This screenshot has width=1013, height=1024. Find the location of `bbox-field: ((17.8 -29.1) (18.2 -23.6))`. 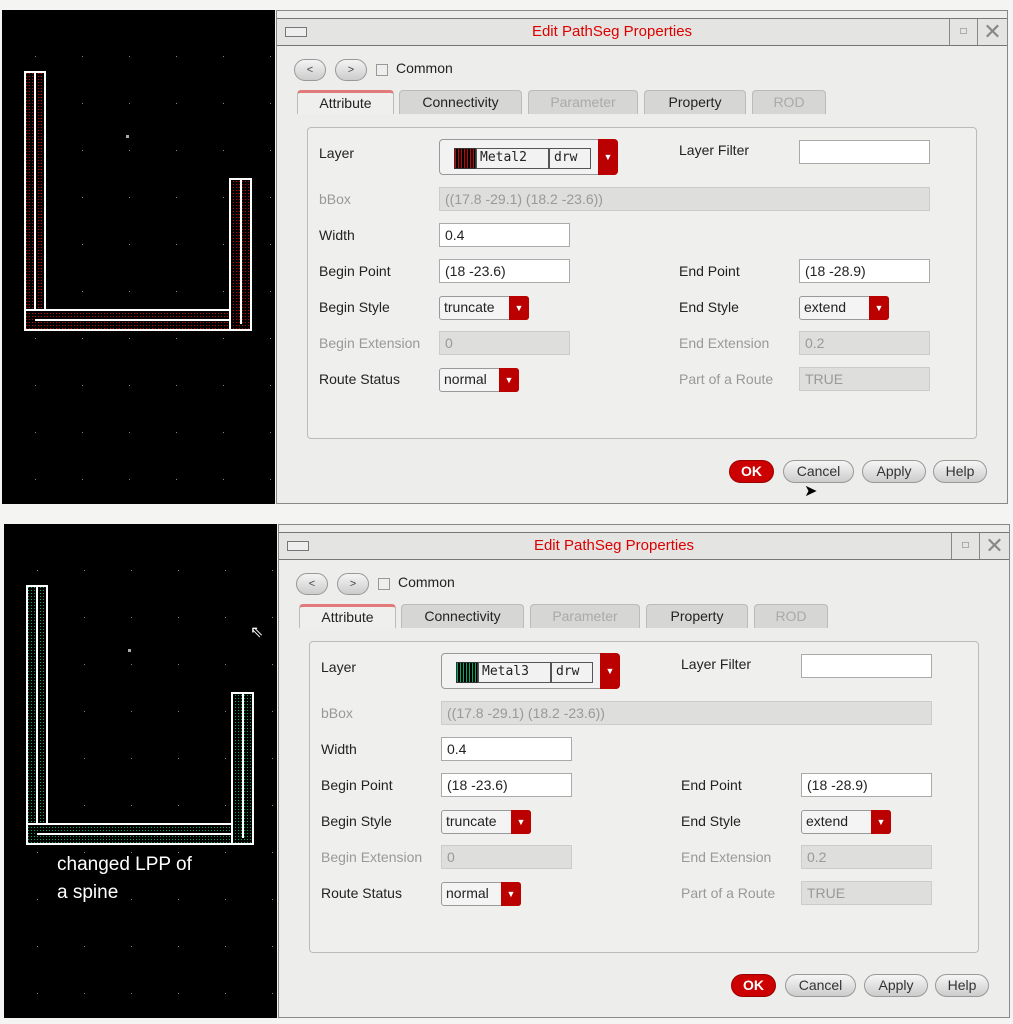

bbox-field: ((17.8 -29.1) (18.2 -23.6)) is located at coordinates (684, 199).